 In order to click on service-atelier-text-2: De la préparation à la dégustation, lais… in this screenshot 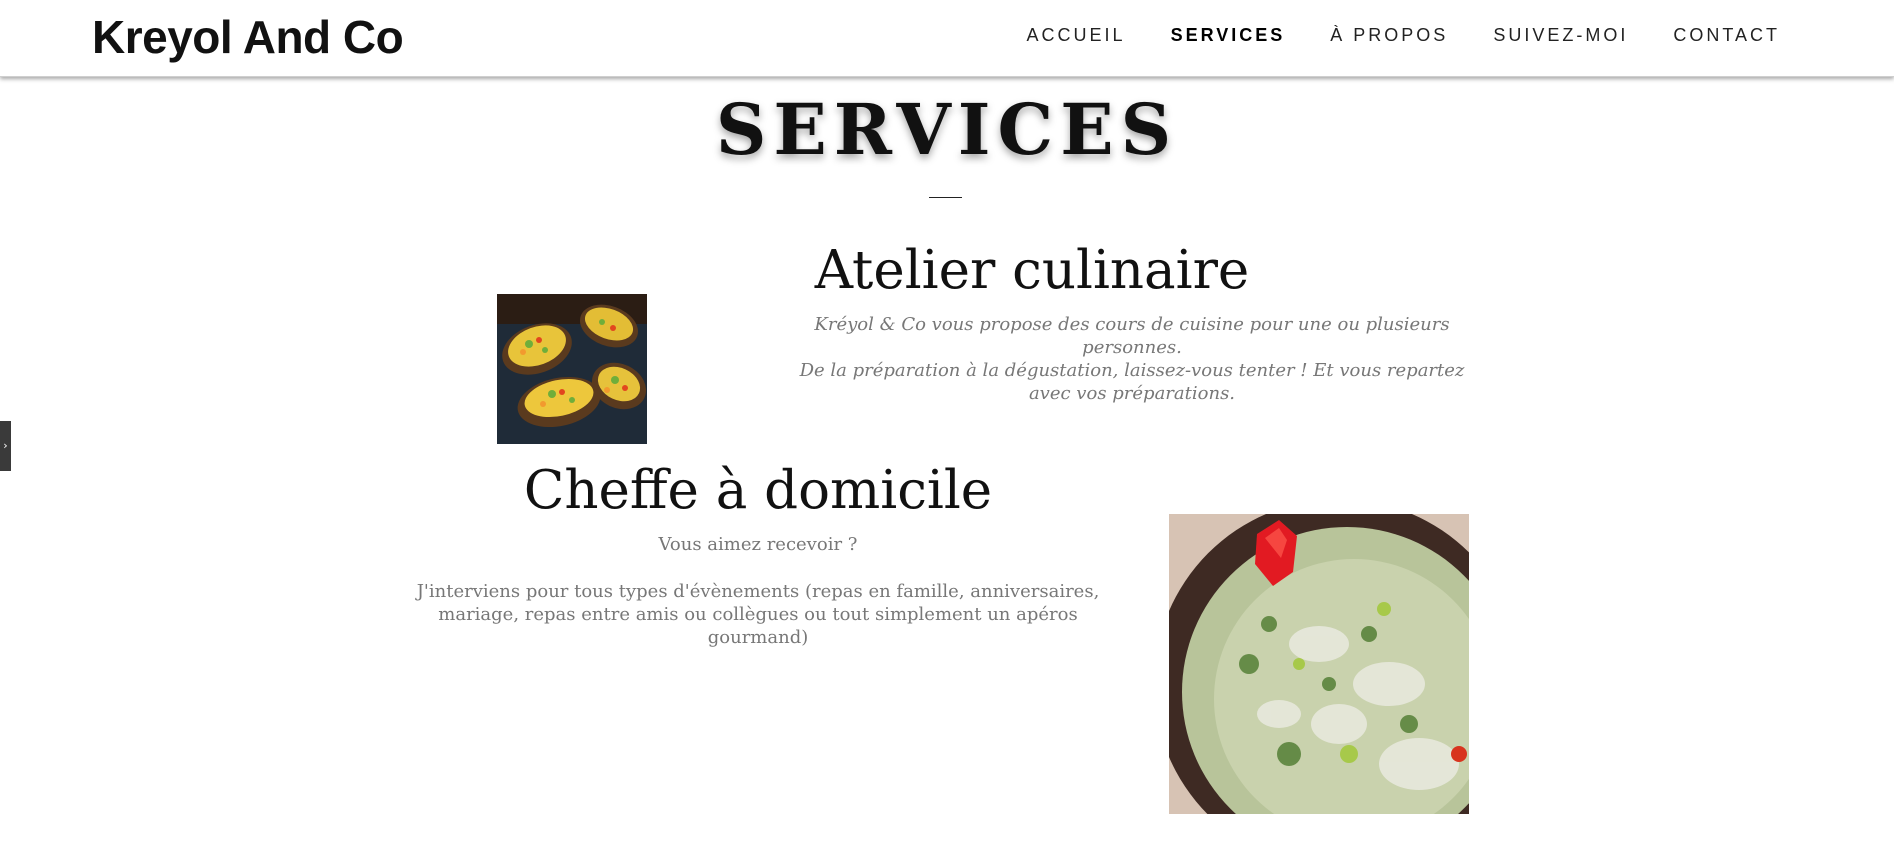, I will do `click(1132, 382)`.